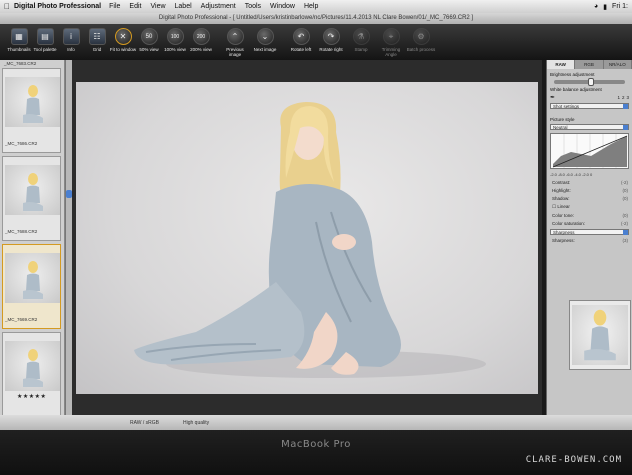  Describe the element at coordinates (623, 97) in the screenshot. I see `wb-preset-2: 2` at that location.